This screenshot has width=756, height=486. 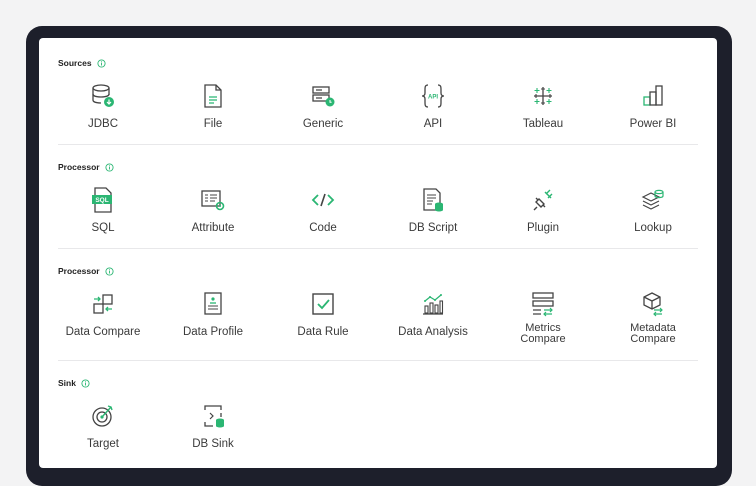 I want to click on svg-text: SQL, so click(x=101, y=200).